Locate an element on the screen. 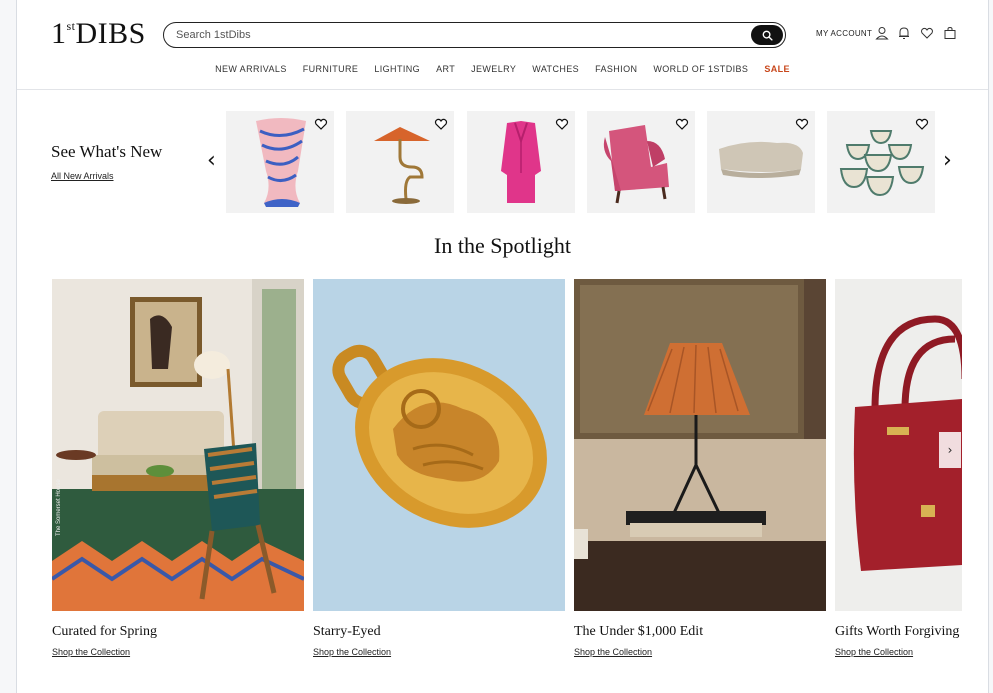 This screenshot has height=693, width=993. spotlight-card-spring-image is located at coordinates (178, 445).